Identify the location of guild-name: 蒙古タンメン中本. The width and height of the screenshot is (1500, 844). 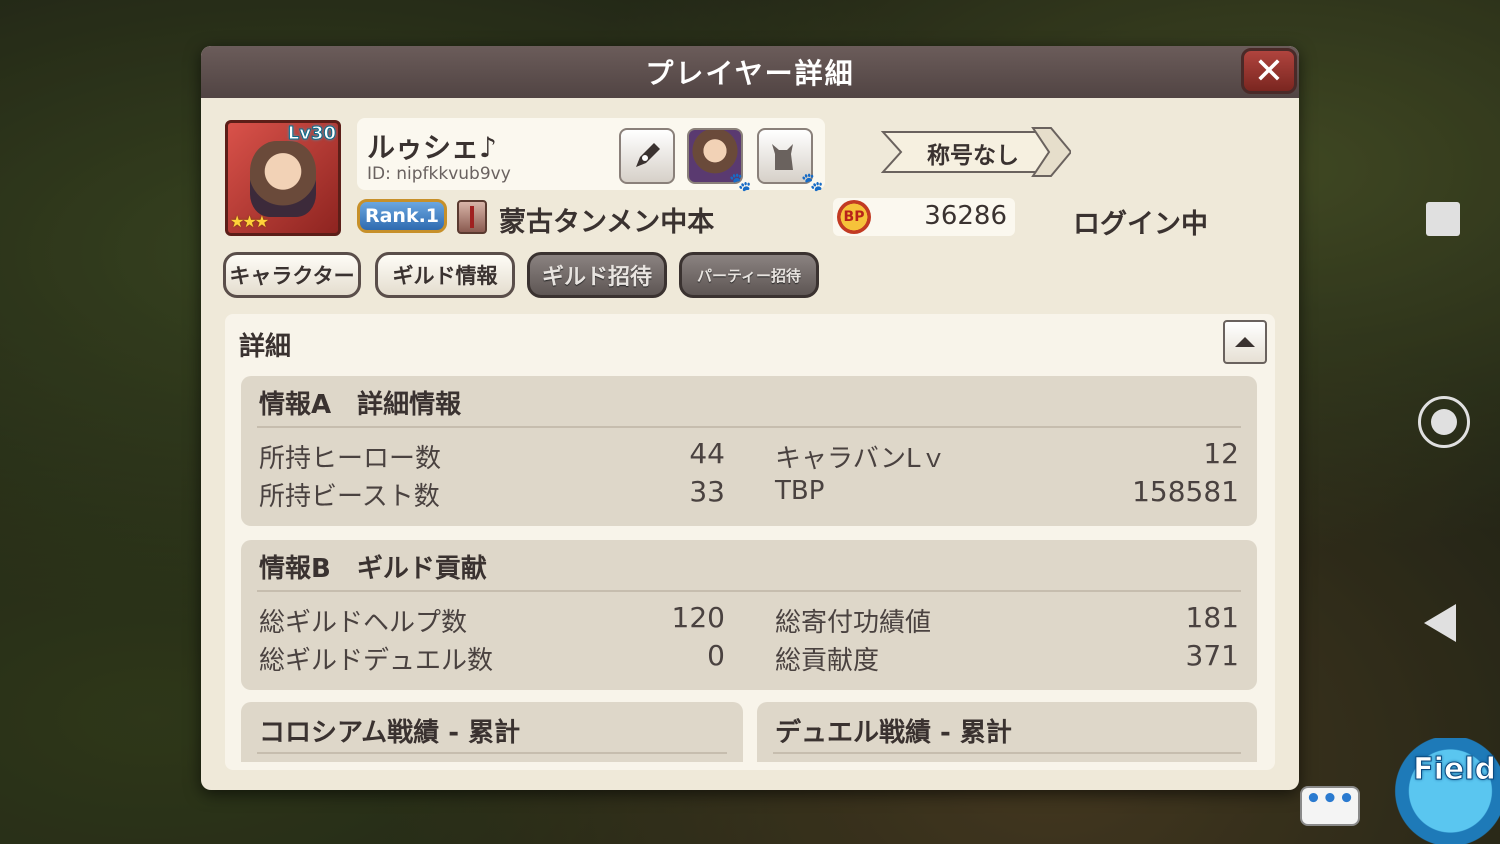
(607, 222).